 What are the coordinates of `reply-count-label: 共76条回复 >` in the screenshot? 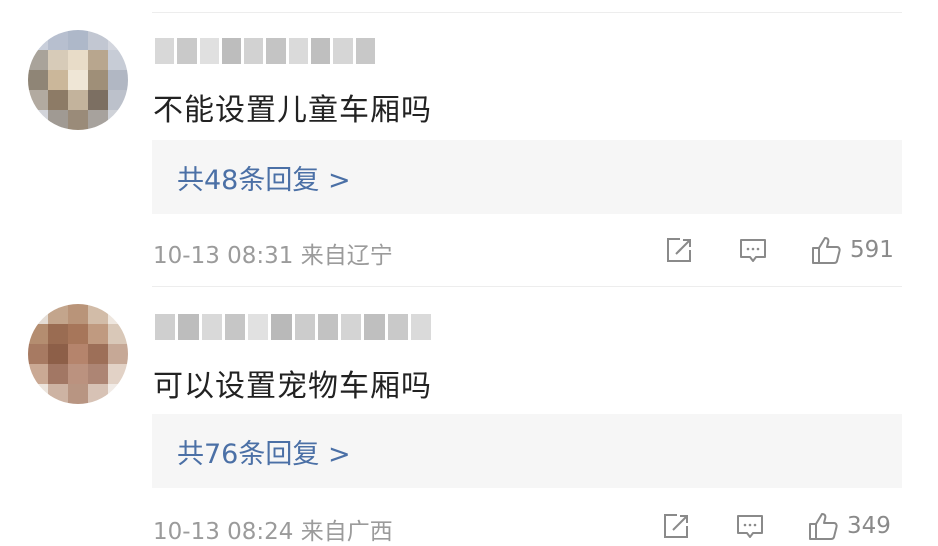 It's located at (264, 454).